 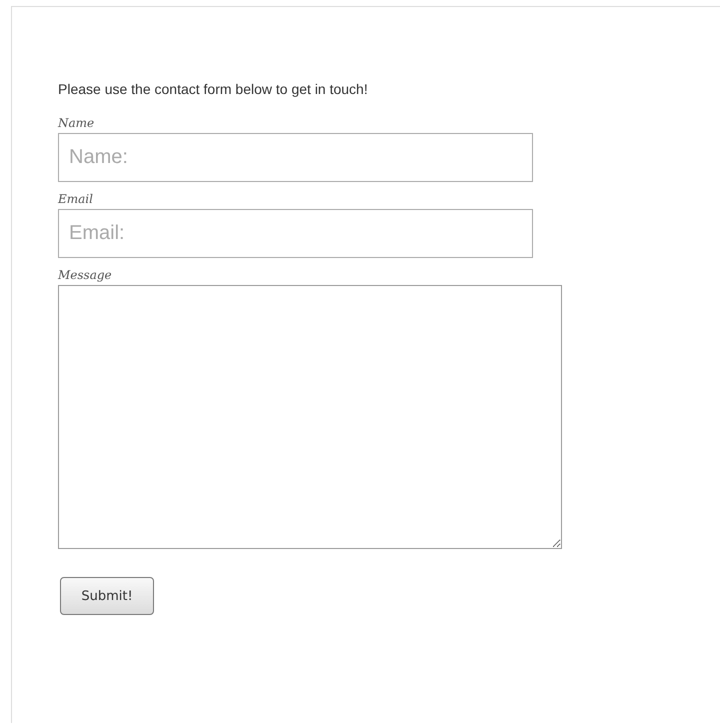 What do you see at coordinates (76, 123) in the screenshot?
I see `field-label: Name` at bounding box center [76, 123].